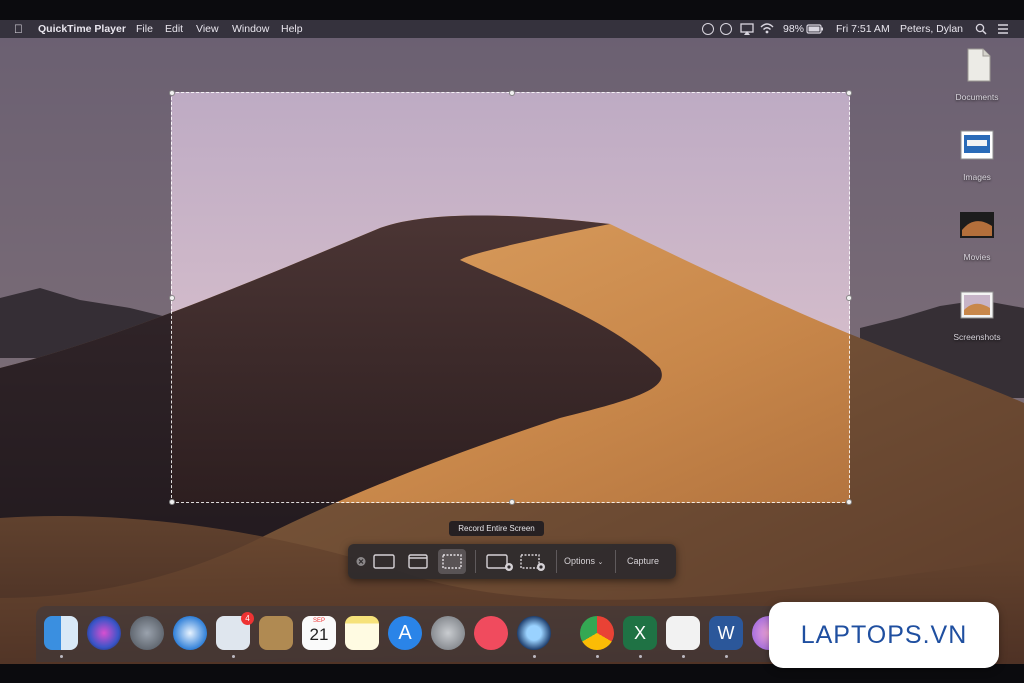 Image resolution: width=1024 pixels, height=683 pixels. I want to click on news-icon, so click(491, 633).